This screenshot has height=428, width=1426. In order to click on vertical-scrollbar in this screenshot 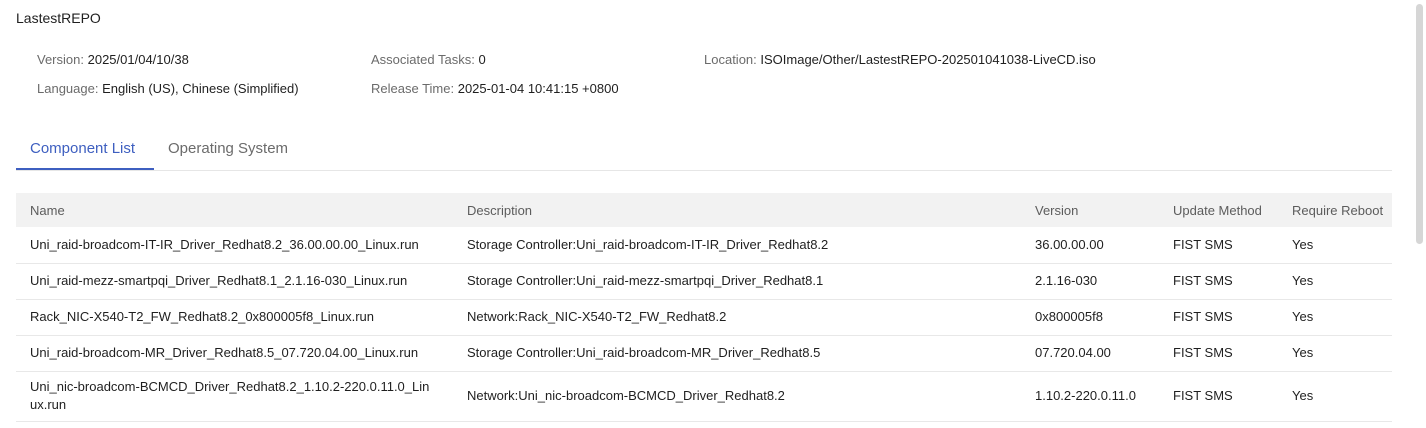, I will do `click(1419, 124)`.